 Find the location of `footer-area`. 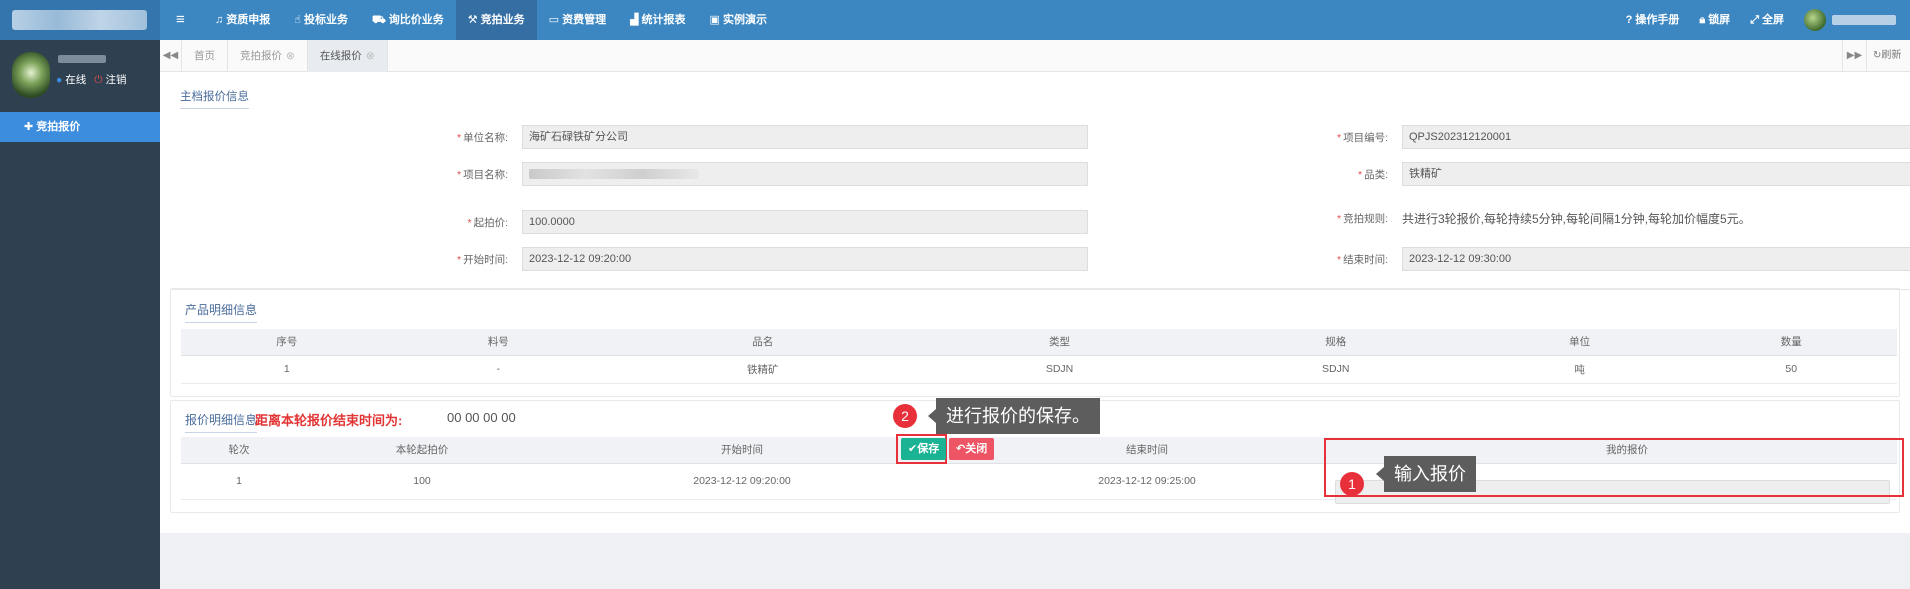

footer-area is located at coordinates (1035, 561).